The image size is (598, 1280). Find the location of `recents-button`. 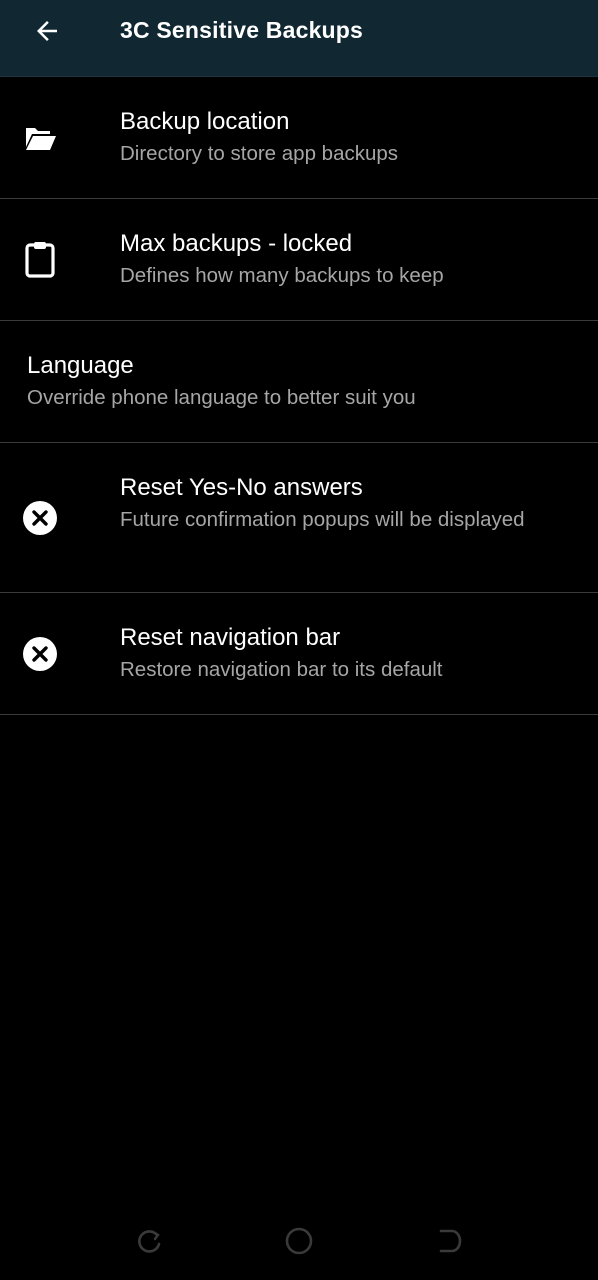

recents-button is located at coordinates (149, 1241).